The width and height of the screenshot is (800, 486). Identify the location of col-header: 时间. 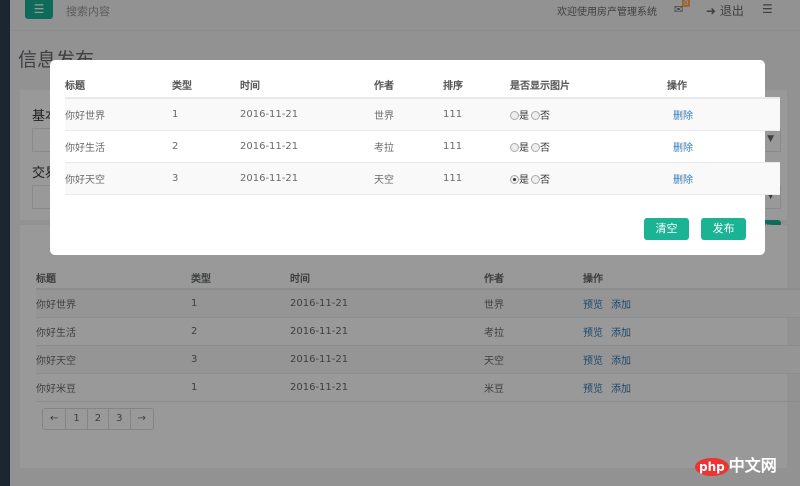
(307, 85).